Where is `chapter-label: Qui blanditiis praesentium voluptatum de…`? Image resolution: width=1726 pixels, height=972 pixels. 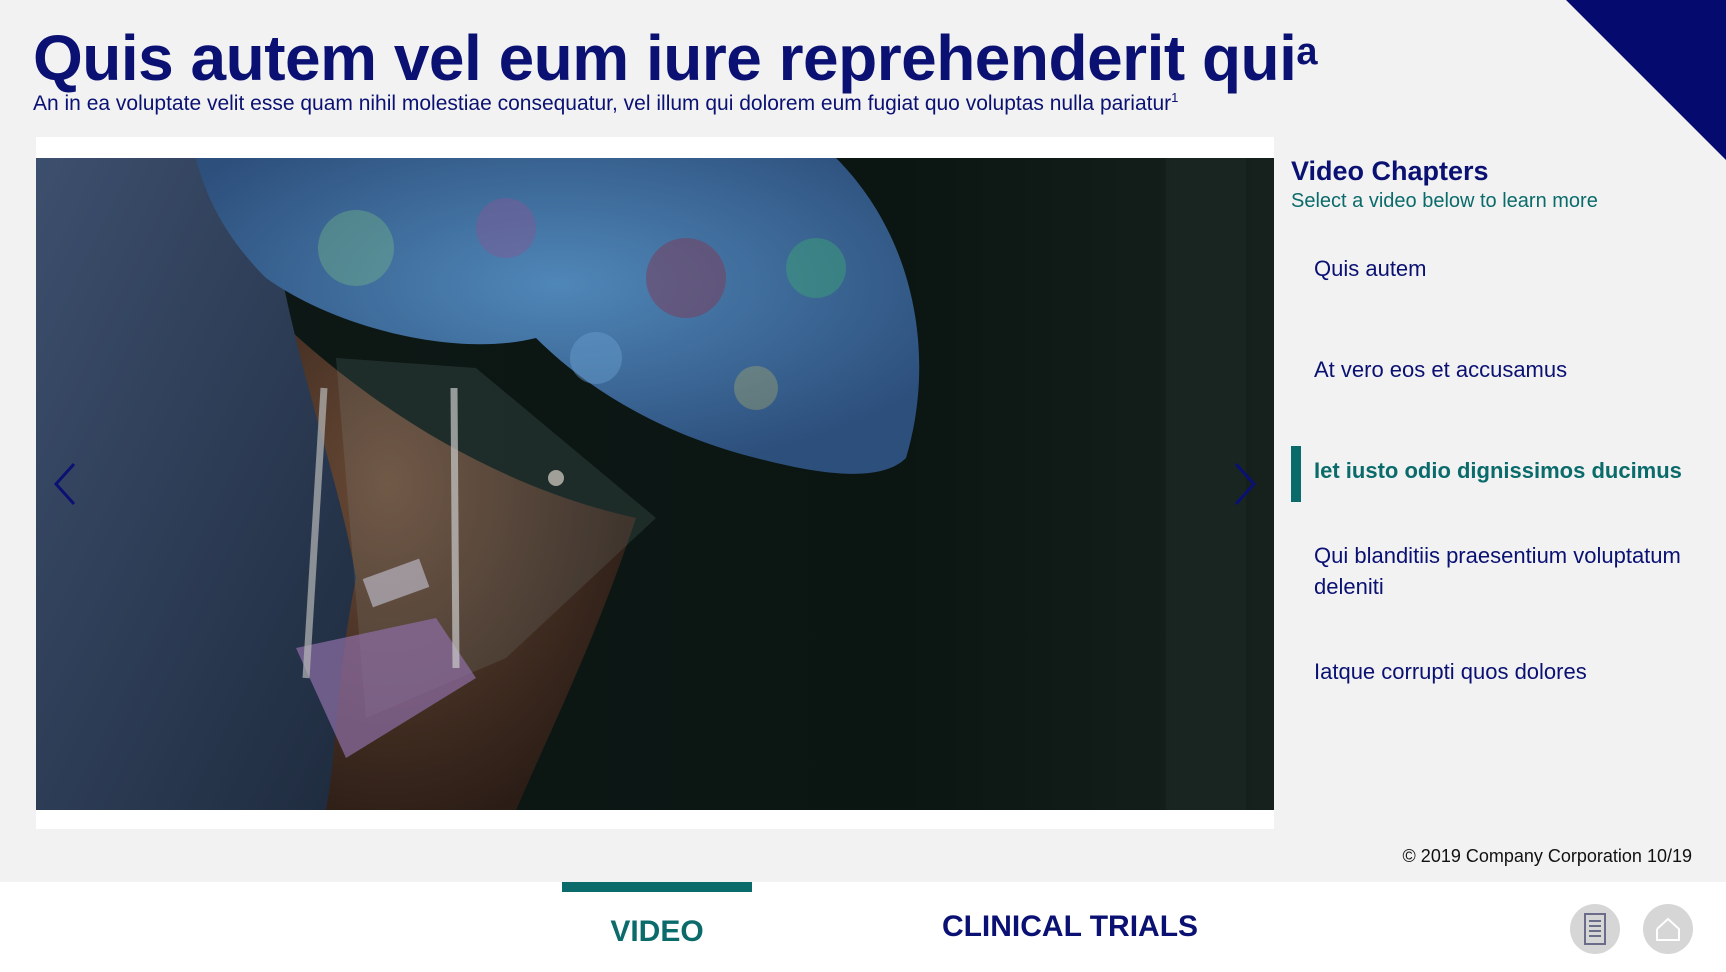 chapter-label: Qui blanditiis praesentium voluptatum de… is located at coordinates (1497, 571).